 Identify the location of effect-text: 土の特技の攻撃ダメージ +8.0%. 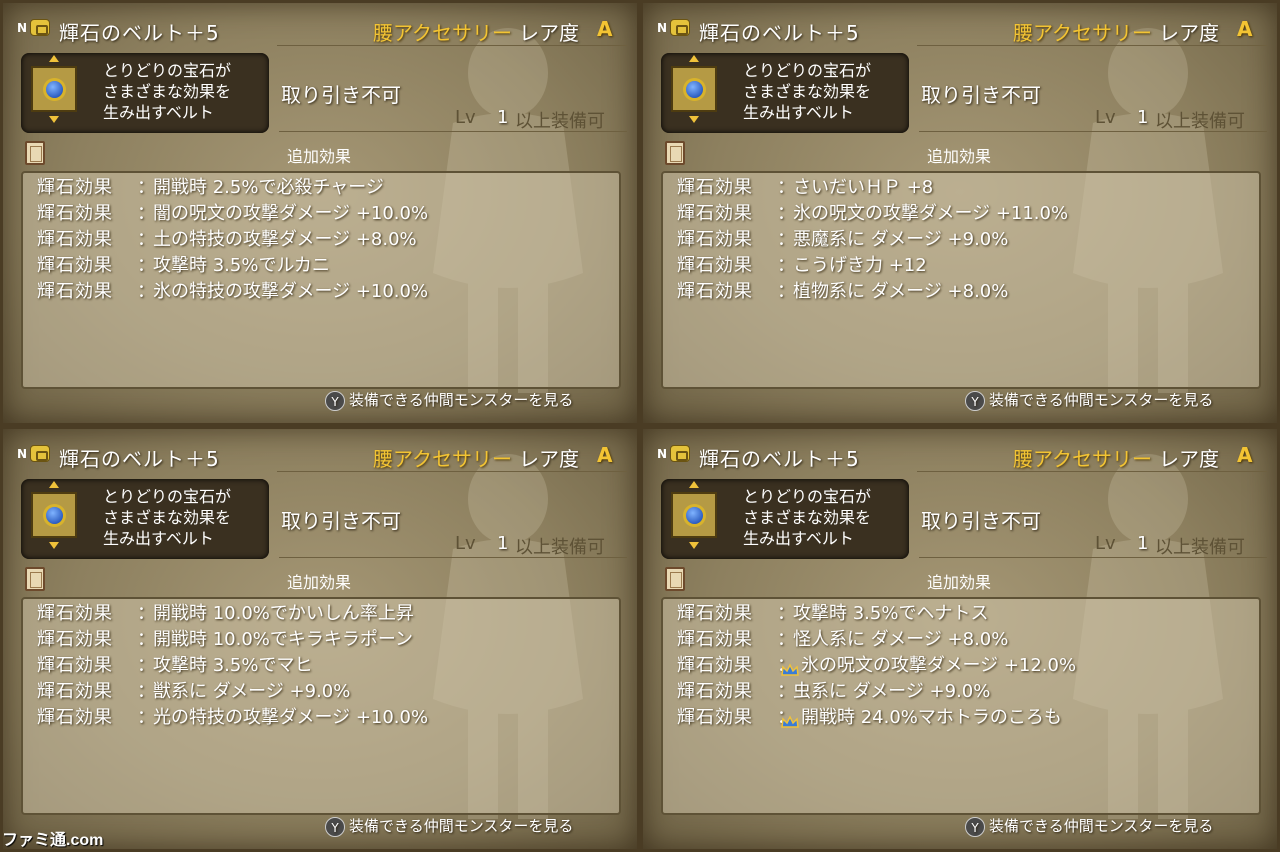
(285, 239).